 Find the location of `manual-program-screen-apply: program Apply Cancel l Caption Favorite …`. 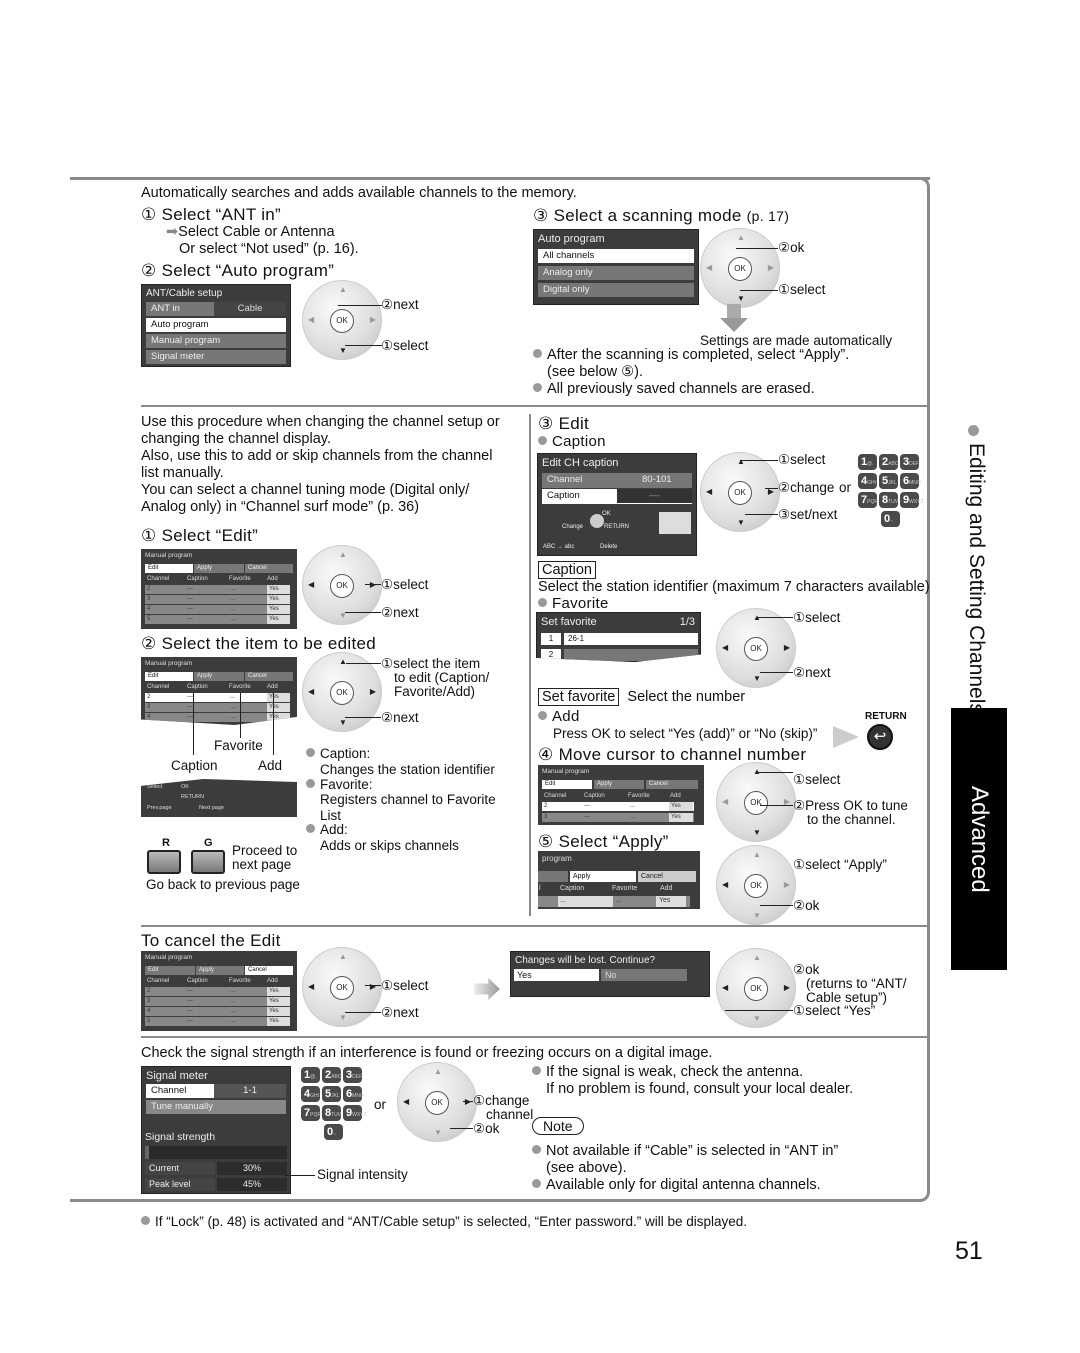

manual-program-screen-apply: program Apply Cancel l Caption Favorite … is located at coordinates (619, 880).